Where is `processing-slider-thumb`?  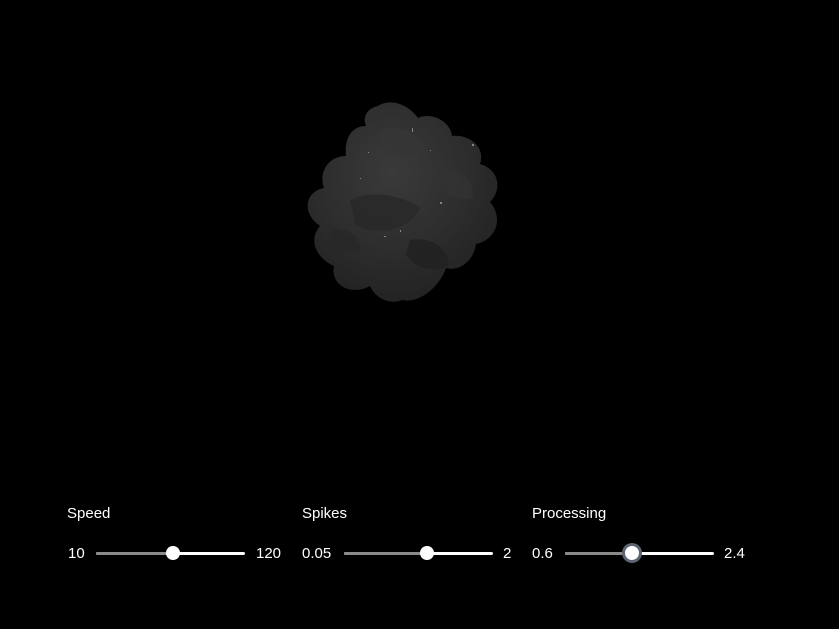
processing-slider-thumb is located at coordinates (632, 553).